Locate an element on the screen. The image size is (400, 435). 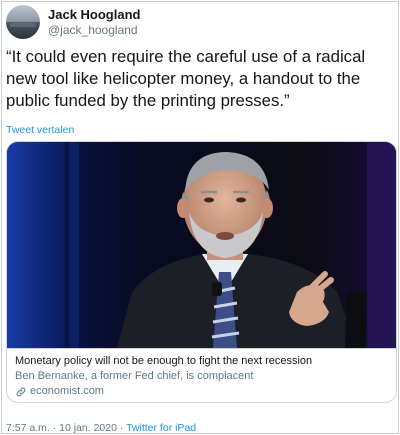
tweet-header: Jack Hoogland @jack_hoogland is located at coordinates (73, 22).